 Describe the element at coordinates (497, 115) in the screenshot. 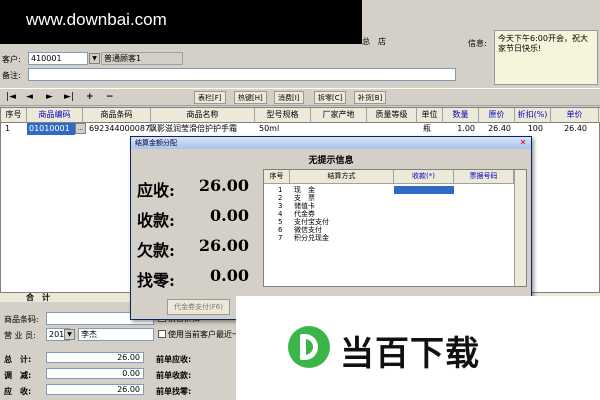

I see `col-price: 原价` at that location.